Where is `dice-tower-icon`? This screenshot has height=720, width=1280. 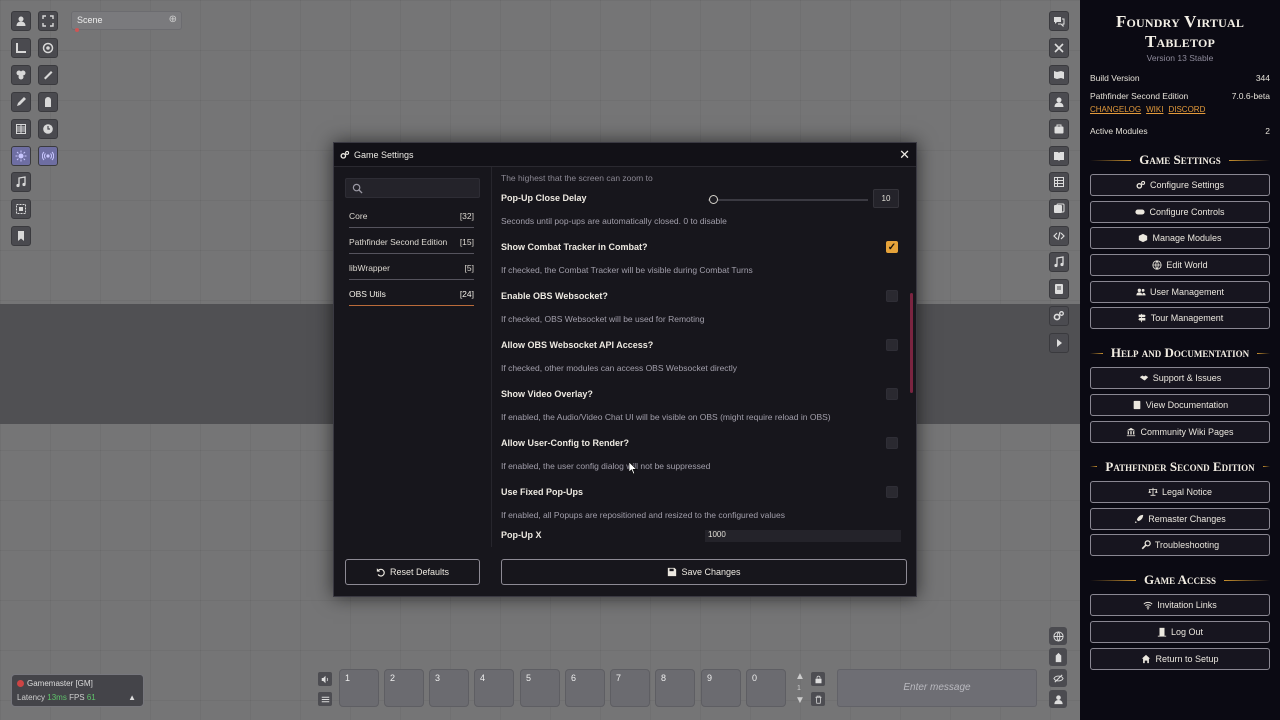 dice-tower-icon is located at coordinates (1058, 657).